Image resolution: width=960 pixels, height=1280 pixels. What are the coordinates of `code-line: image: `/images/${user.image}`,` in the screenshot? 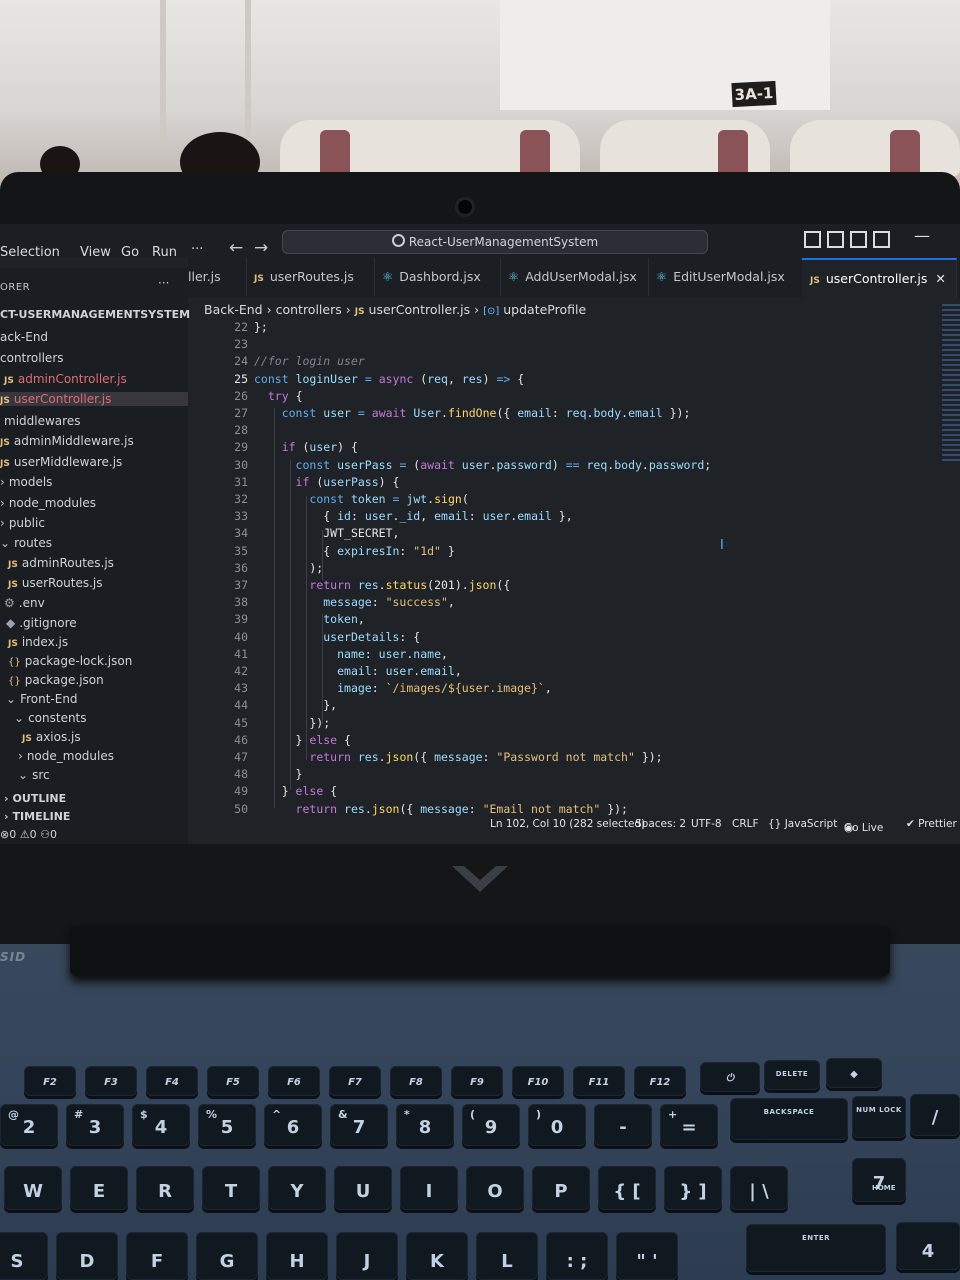 It's located at (403, 688).